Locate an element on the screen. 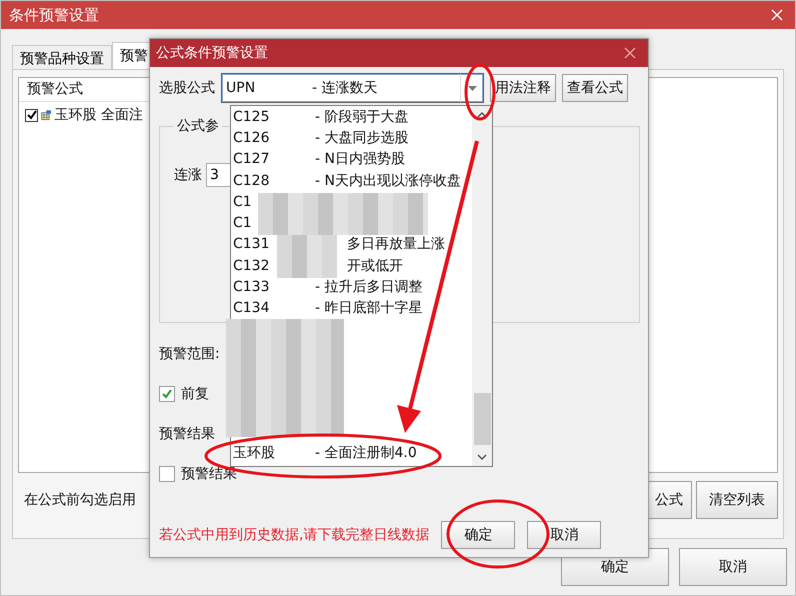 Image resolution: width=796 pixels, height=596 pixels. field-label: 选股公式 is located at coordinates (187, 88).